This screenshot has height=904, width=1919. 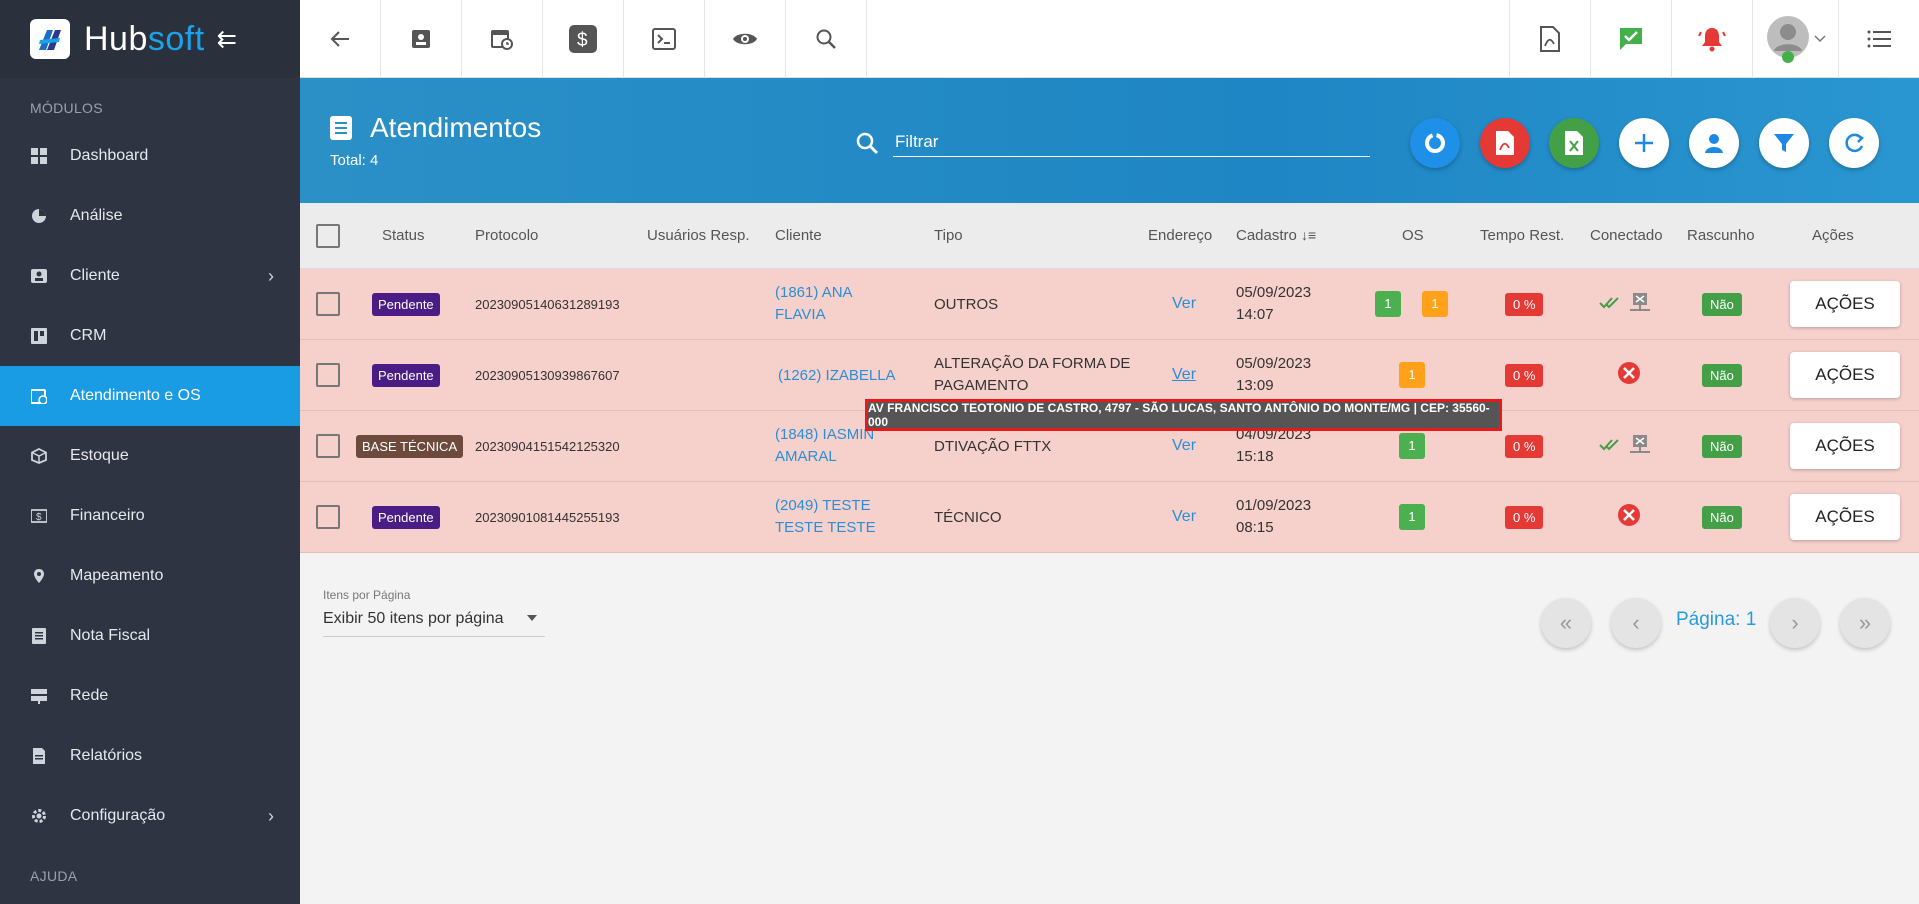 I want to click on network-disconnected-icon, so click(x=1640, y=302).